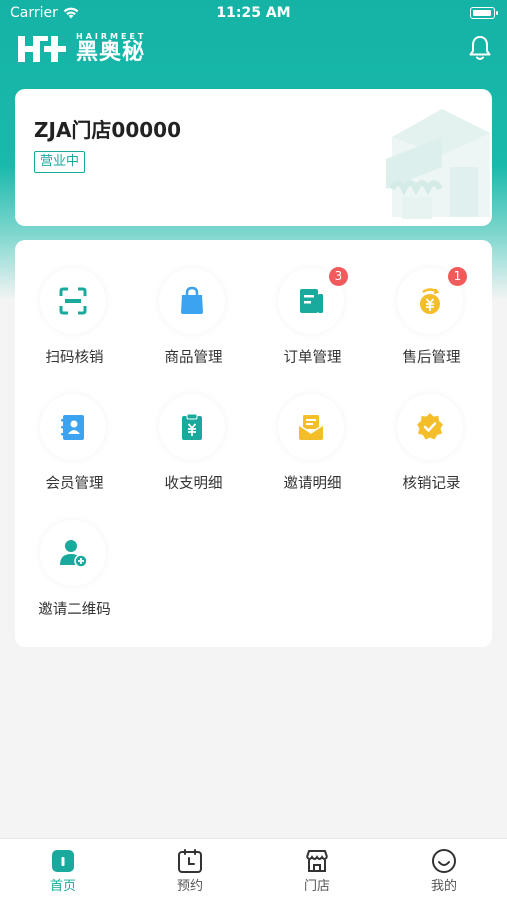 This screenshot has width=507, height=900. What do you see at coordinates (111, 52) in the screenshot?
I see `logo-chinese-text: 黑奥秘` at bounding box center [111, 52].